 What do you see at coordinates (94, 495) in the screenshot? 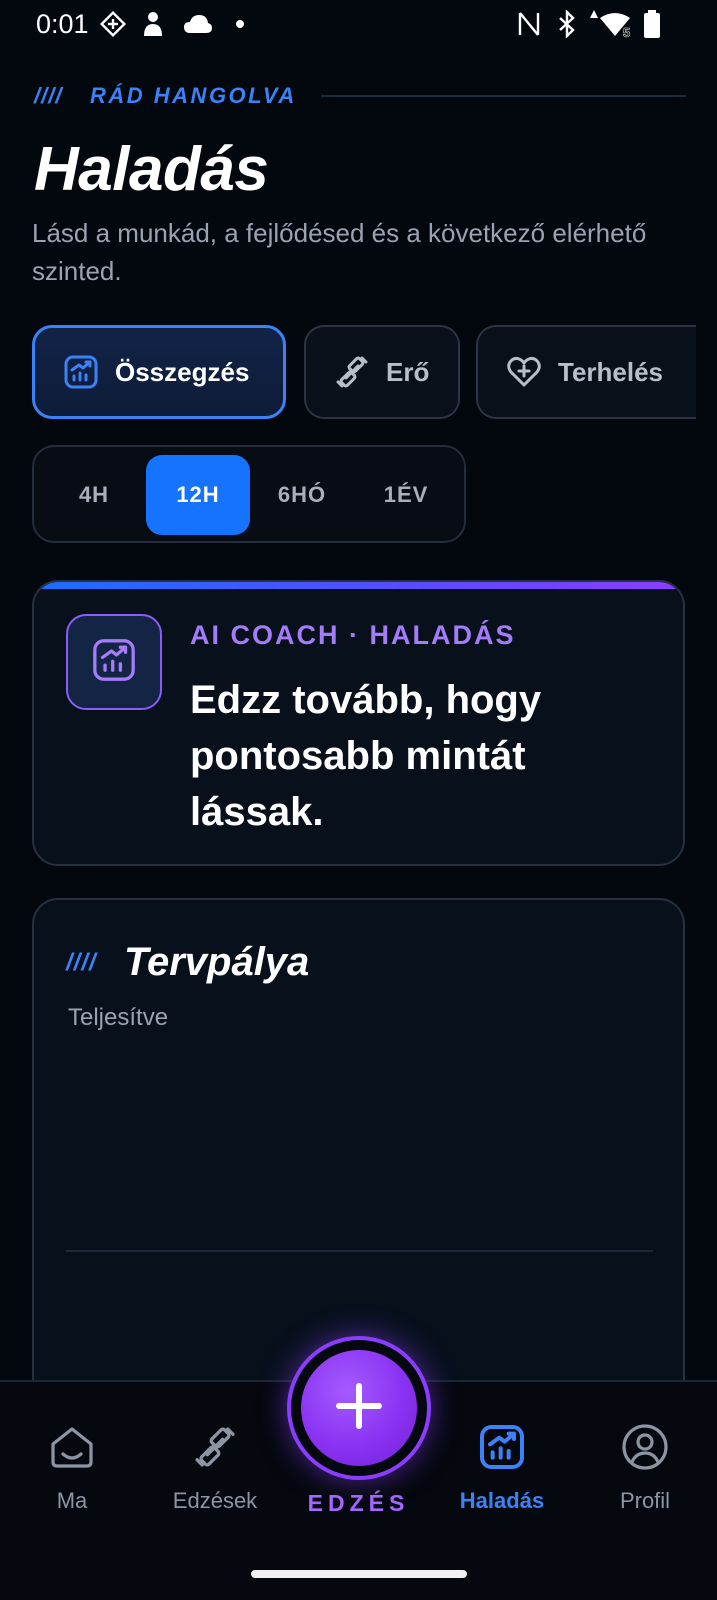
I see `period-4h: 4H` at bounding box center [94, 495].